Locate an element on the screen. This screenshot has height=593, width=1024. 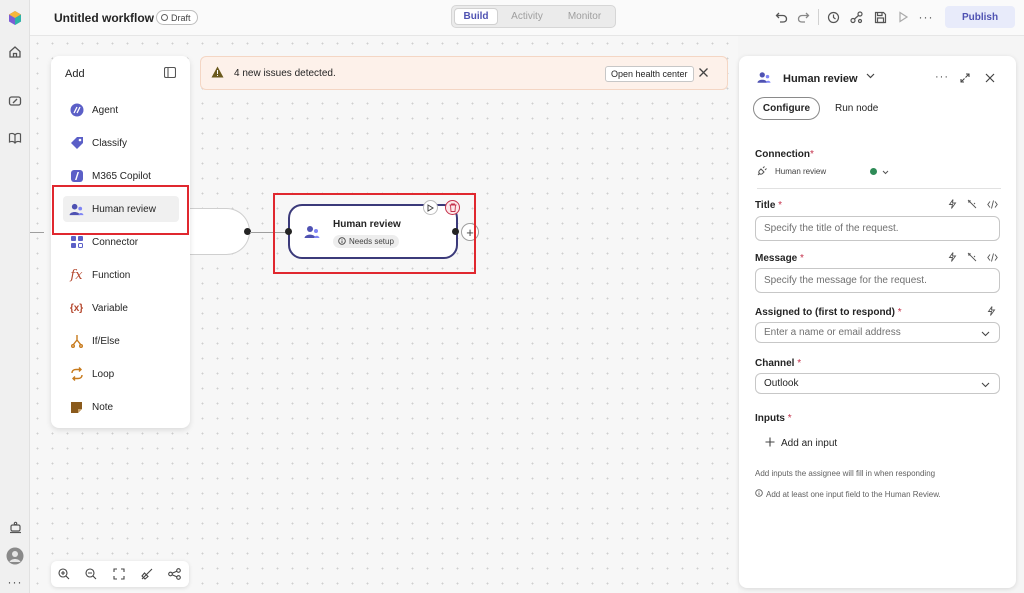
draft-status-icon is located at coordinates (164, 17).